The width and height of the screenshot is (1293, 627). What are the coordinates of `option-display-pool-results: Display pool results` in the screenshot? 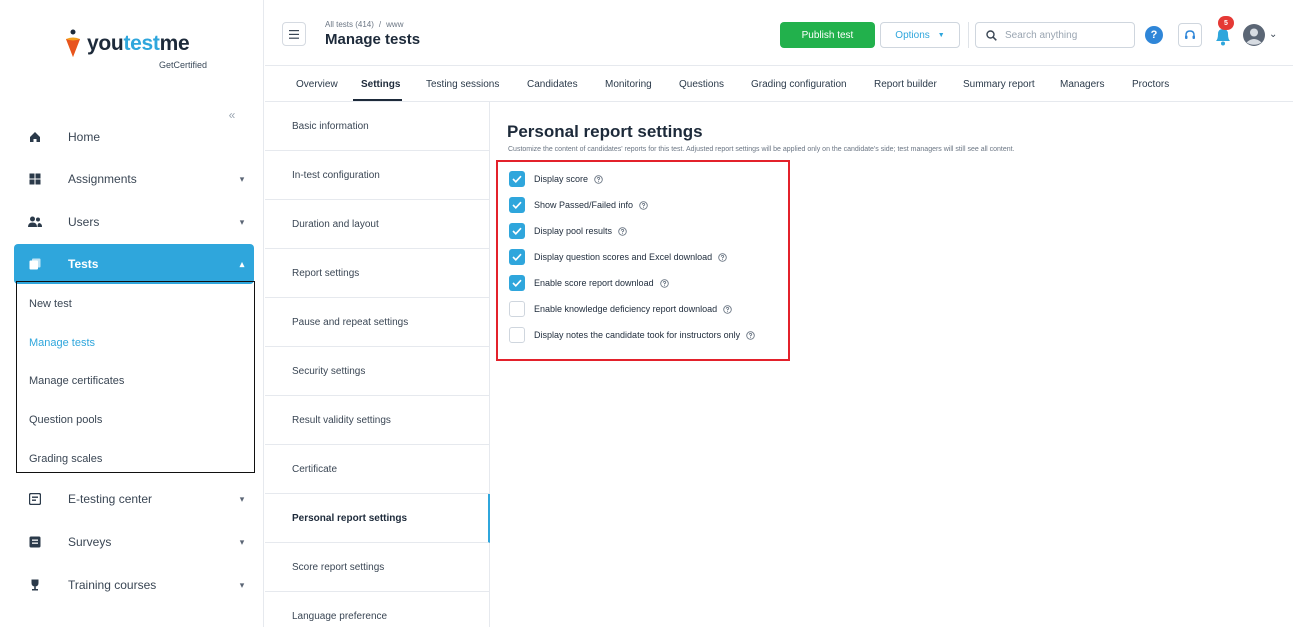 It's located at (568, 231).